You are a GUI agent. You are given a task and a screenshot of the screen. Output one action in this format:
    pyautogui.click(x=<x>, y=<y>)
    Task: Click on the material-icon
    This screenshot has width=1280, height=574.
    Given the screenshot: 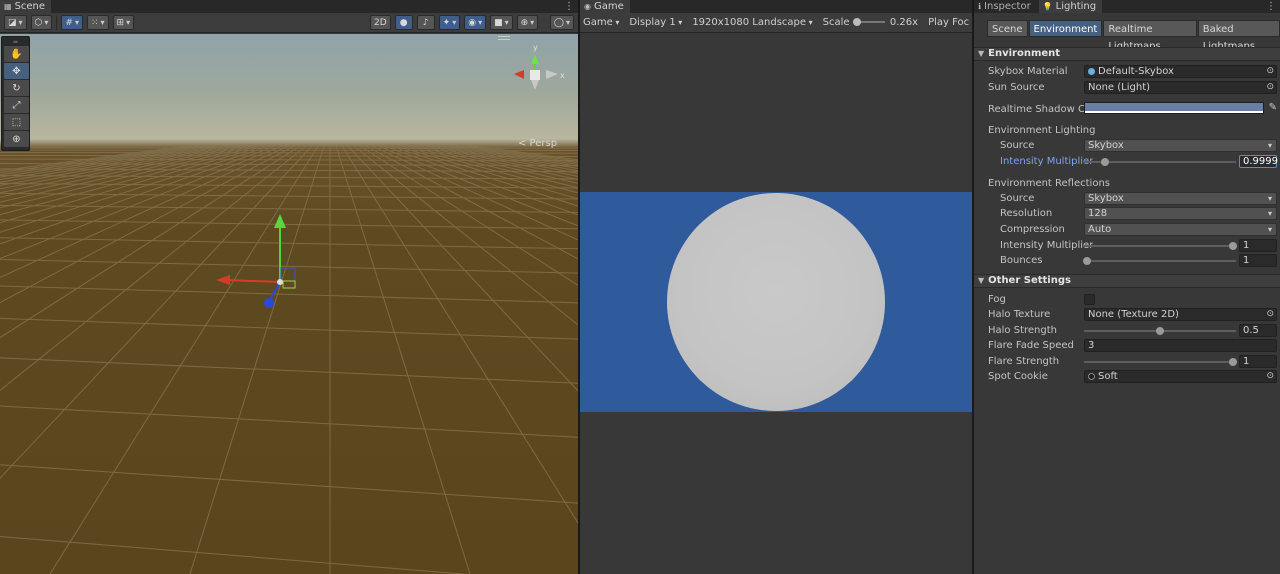 What is the action you would take?
    pyautogui.click(x=1091, y=71)
    